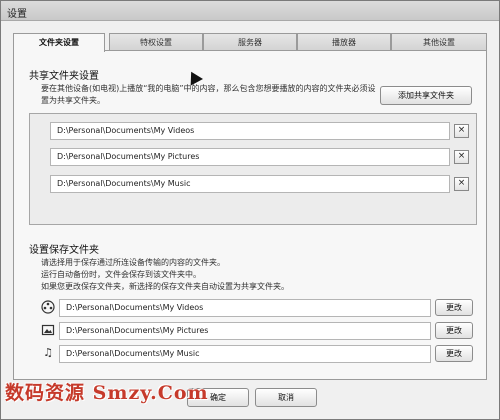  Describe the element at coordinates (454, 330) in the screenshot. I see `change-pictures-folder-button: 更改` at that location.